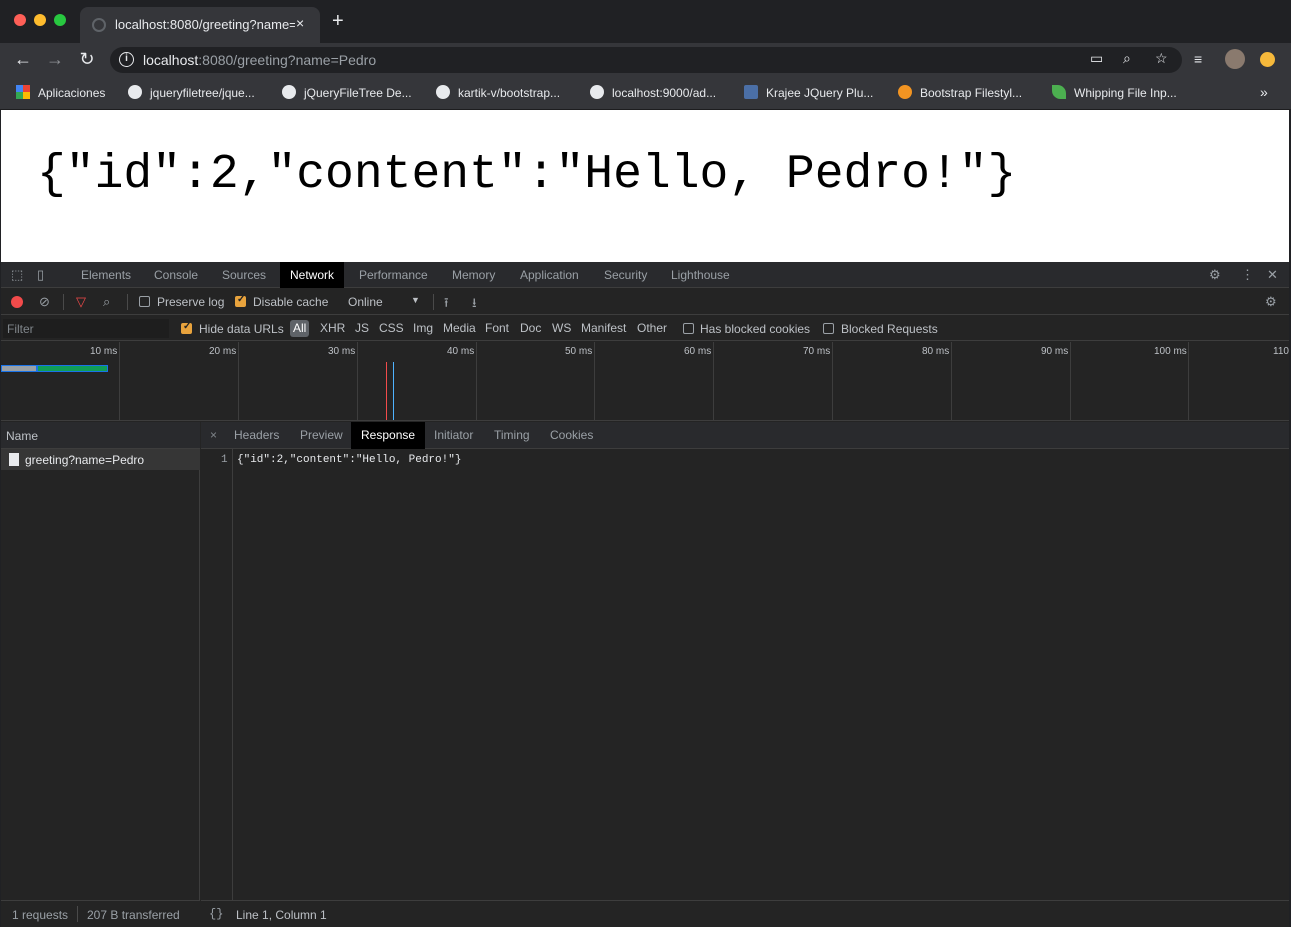  I want to click on preserve-log-checkbox, so click(144, 301).